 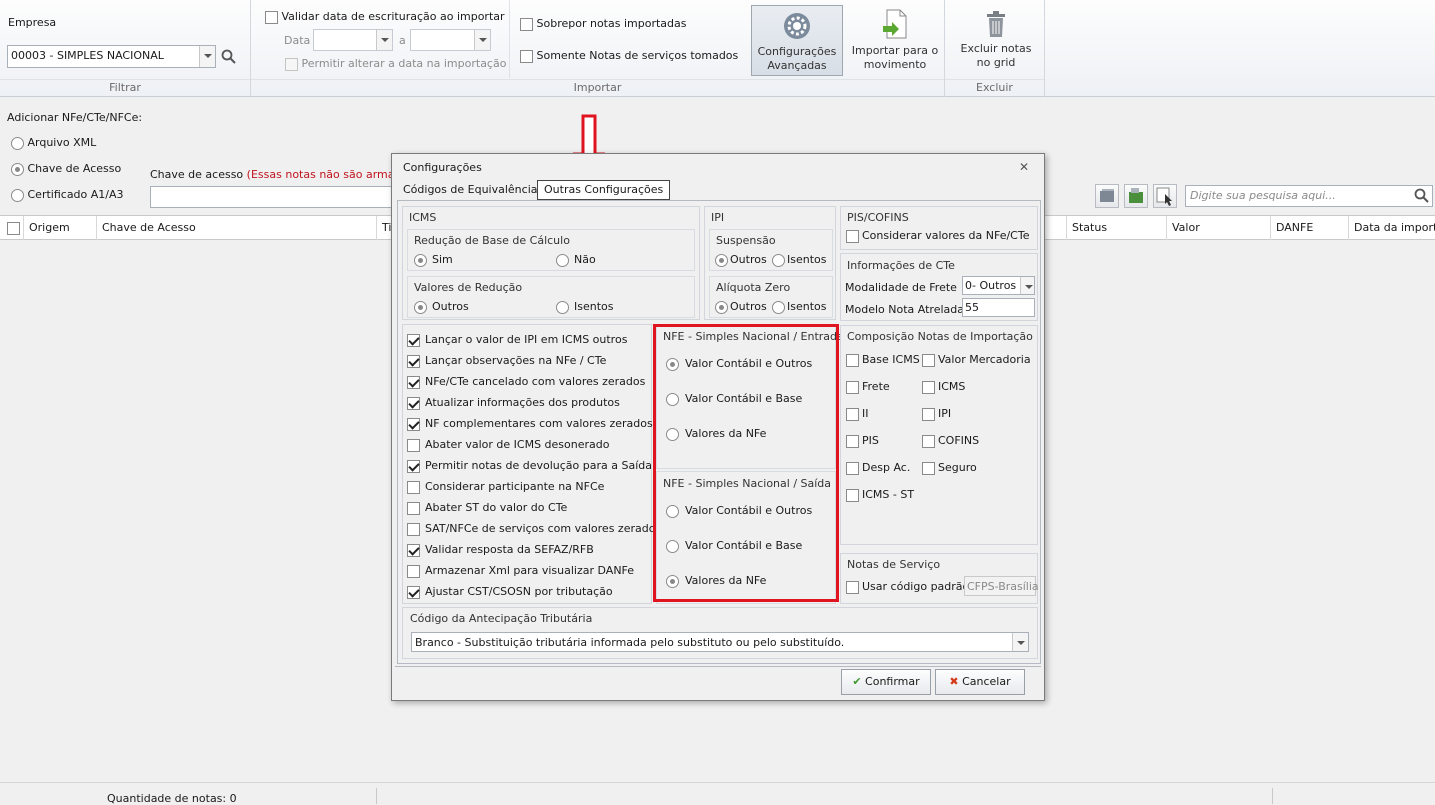 What do you see at coordinates (629, 56) in the screenshot?
I see `somente-servicos-checkbox: Somente Notas de serviços tomados` at bounding box center [629, 56].